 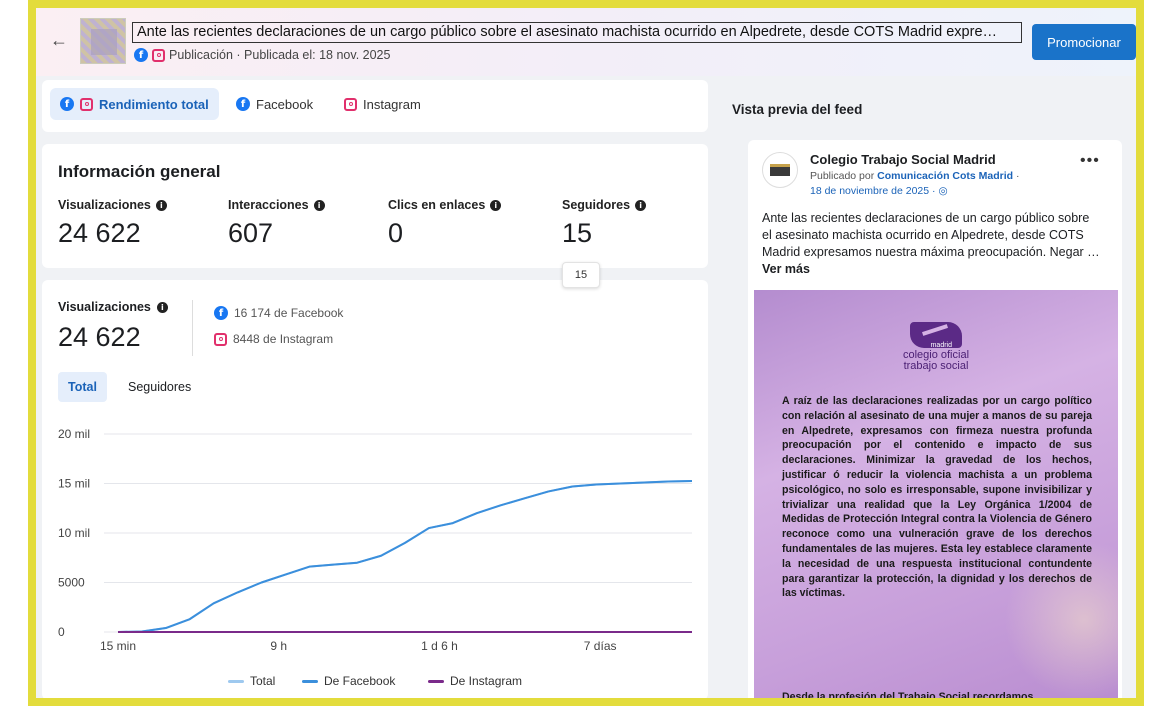 I want to click on legend-facebook: De Facebook, so click(x=348, y=681).